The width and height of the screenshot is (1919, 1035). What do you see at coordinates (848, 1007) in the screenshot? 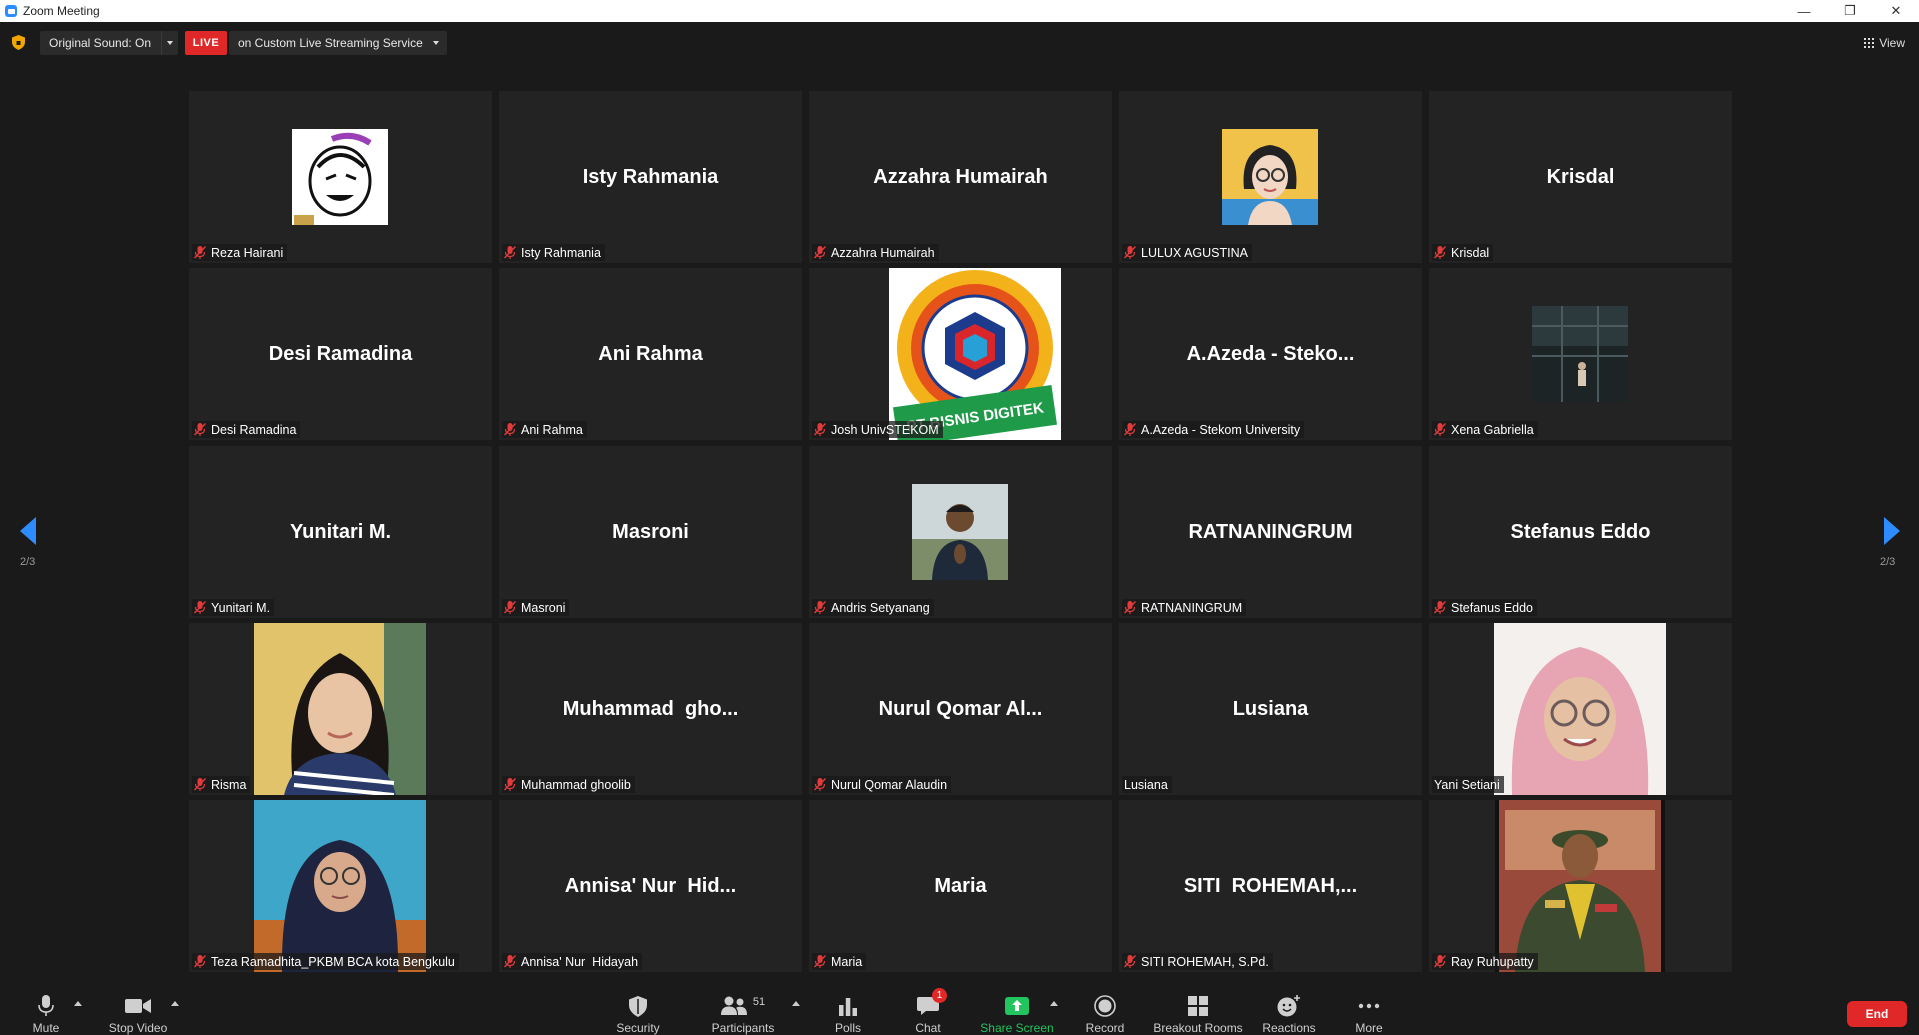
I see `polls-bar-chart-icon` at bounding box center [848, 1007].